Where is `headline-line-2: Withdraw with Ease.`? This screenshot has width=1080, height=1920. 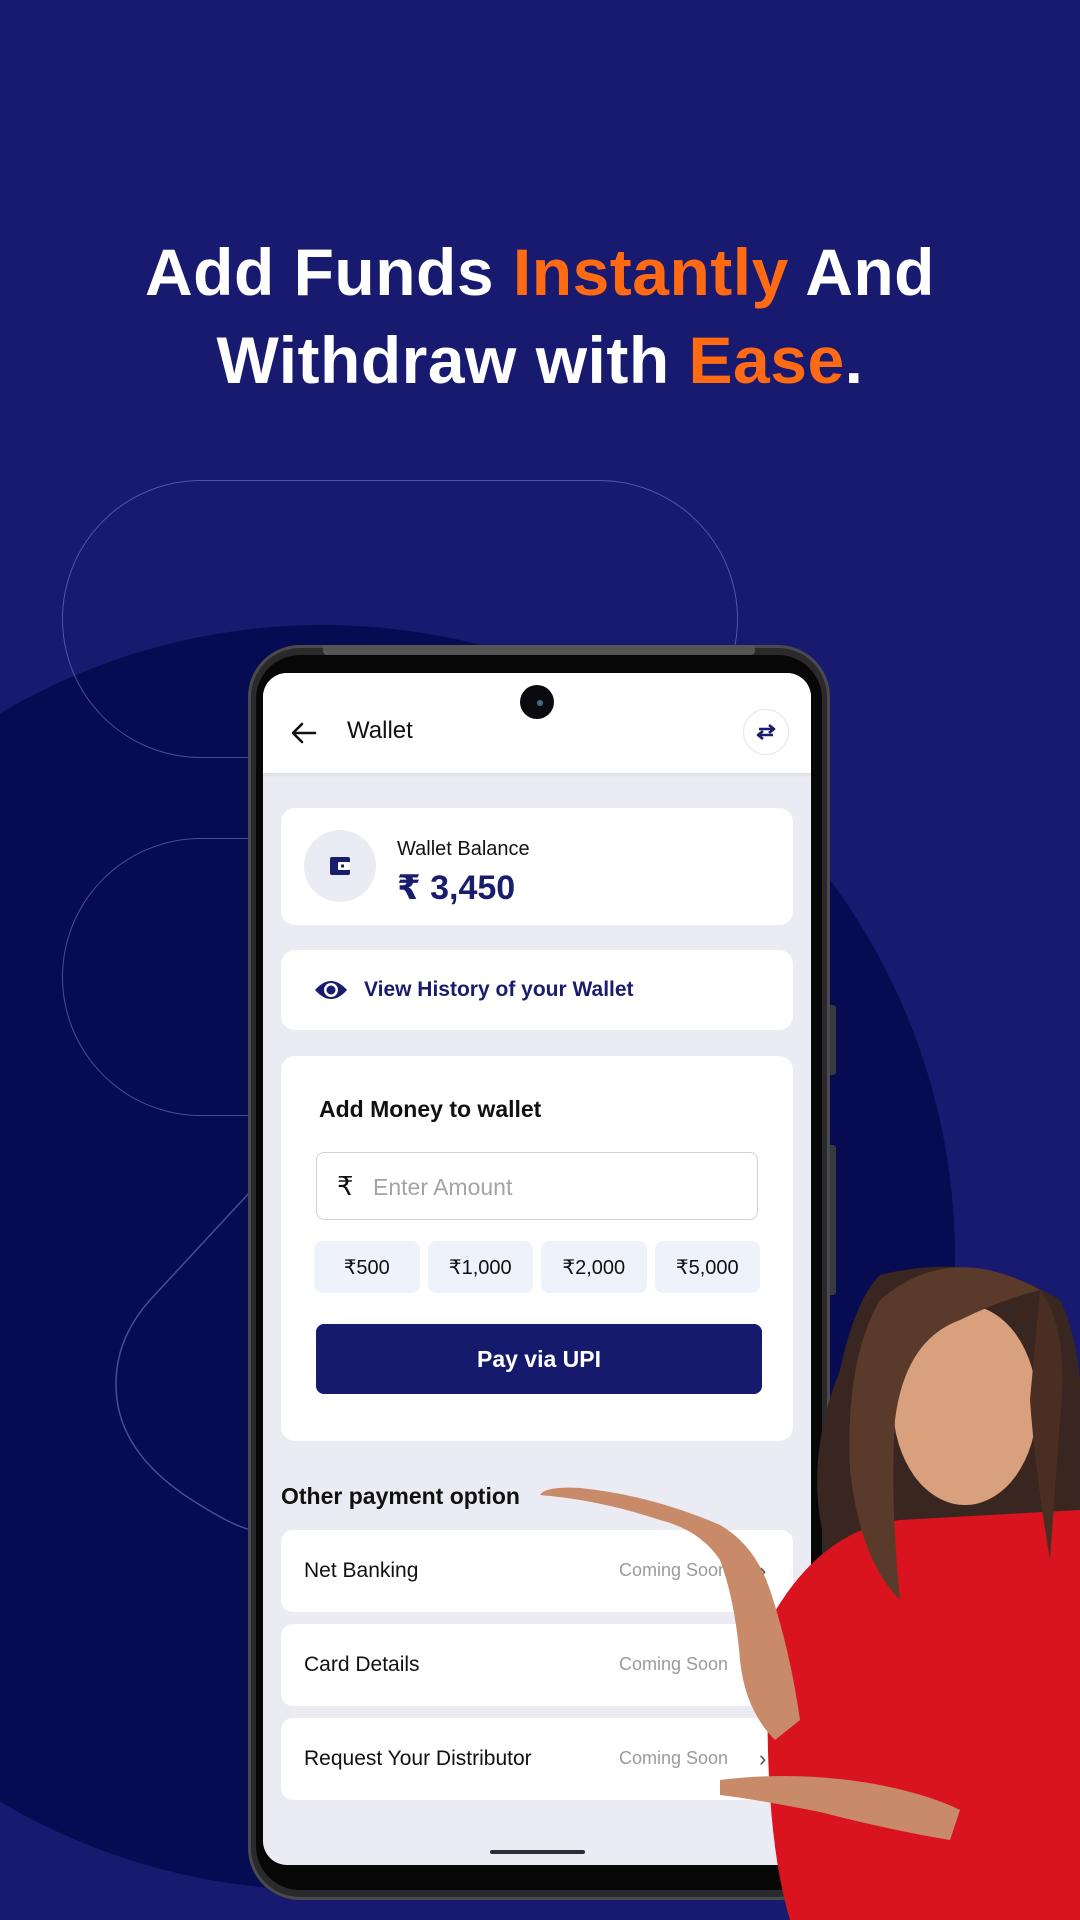 headline-line-2: Withdraw with Ease. is located at coordinates (540, 360).